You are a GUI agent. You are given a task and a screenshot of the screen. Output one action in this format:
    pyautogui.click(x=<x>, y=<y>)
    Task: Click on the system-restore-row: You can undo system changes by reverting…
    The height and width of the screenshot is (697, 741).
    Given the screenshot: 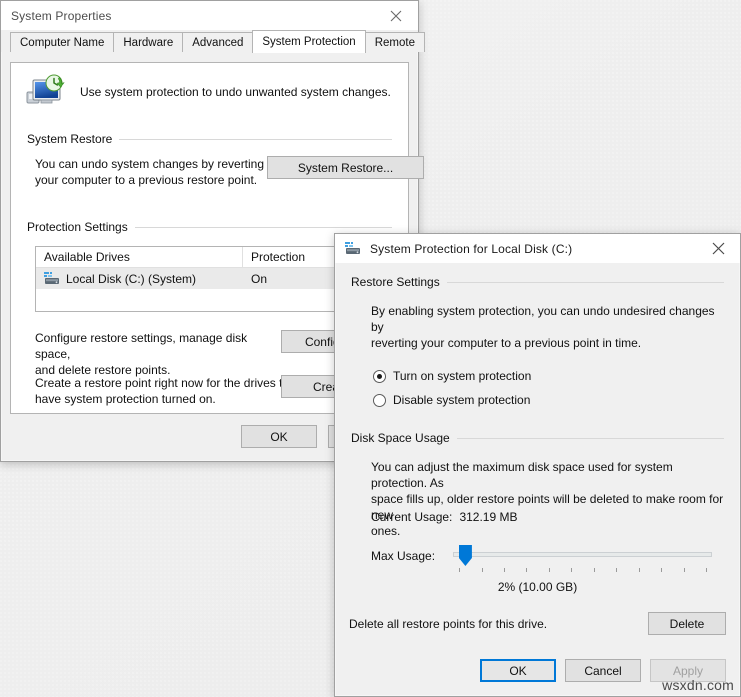 What is the action you would take?
    pyautogui.click(x=225, y=177)
    